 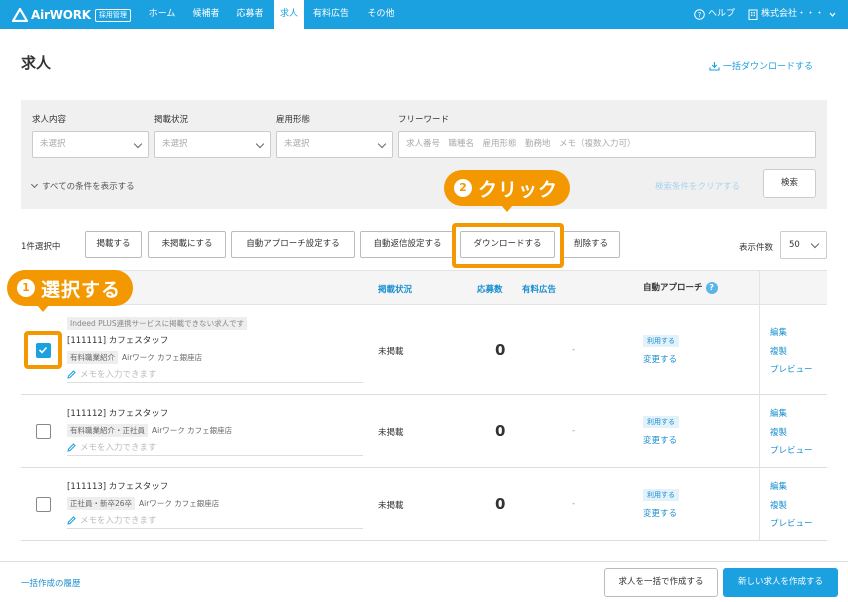 I want to click on footer-divider, so click(x=424, y=561).